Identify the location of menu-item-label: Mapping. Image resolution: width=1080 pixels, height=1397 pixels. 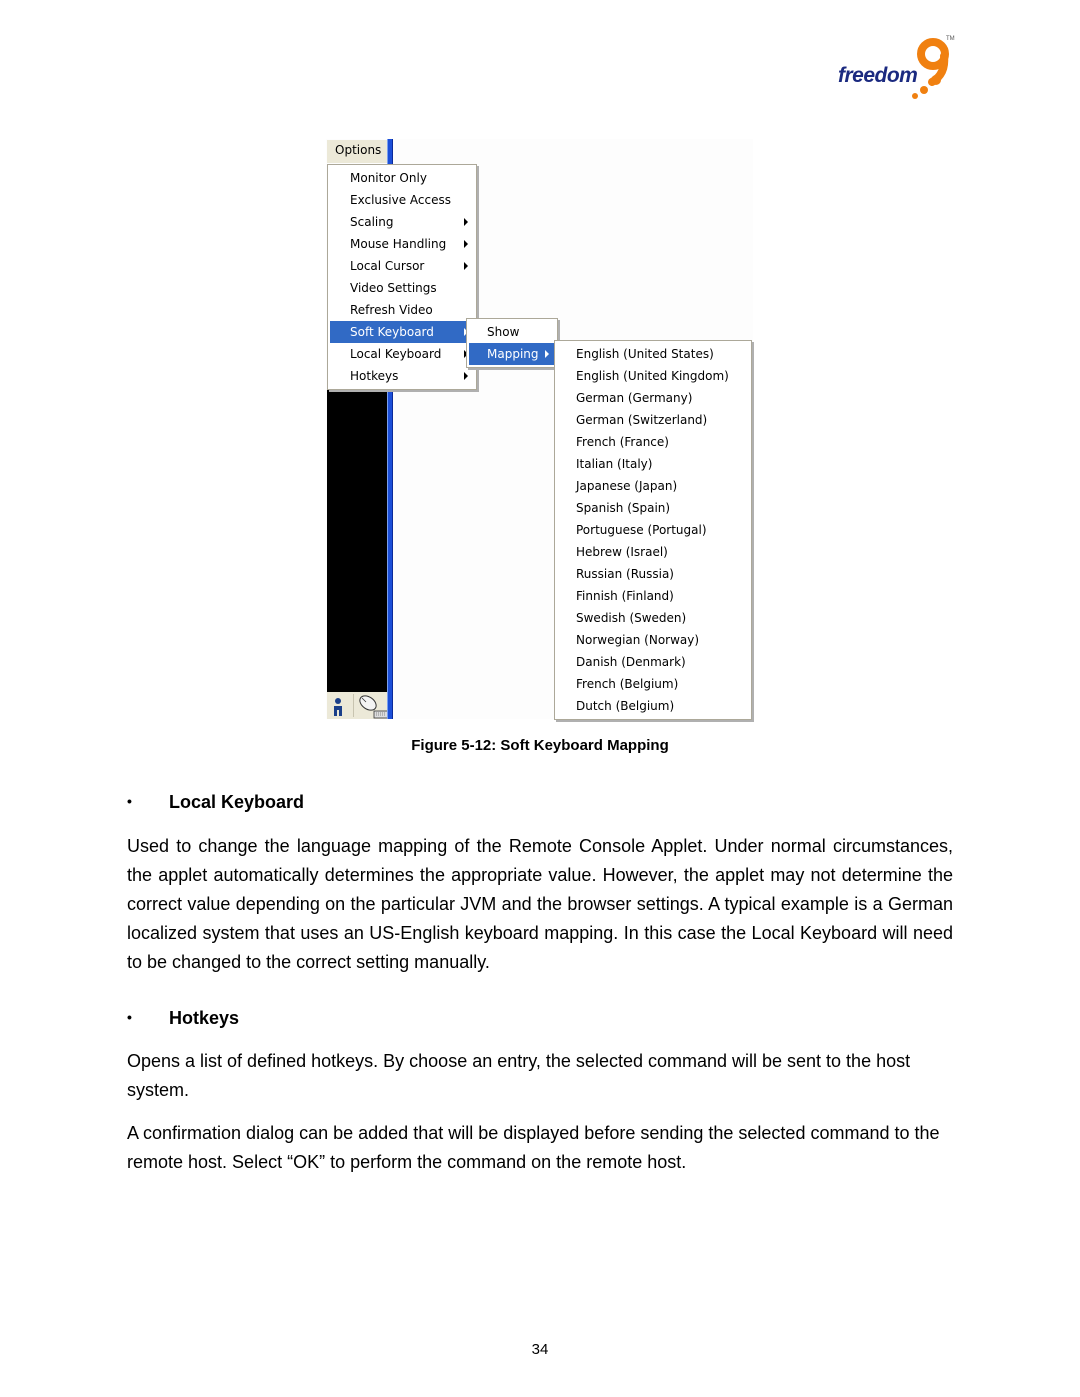
(513, 354).